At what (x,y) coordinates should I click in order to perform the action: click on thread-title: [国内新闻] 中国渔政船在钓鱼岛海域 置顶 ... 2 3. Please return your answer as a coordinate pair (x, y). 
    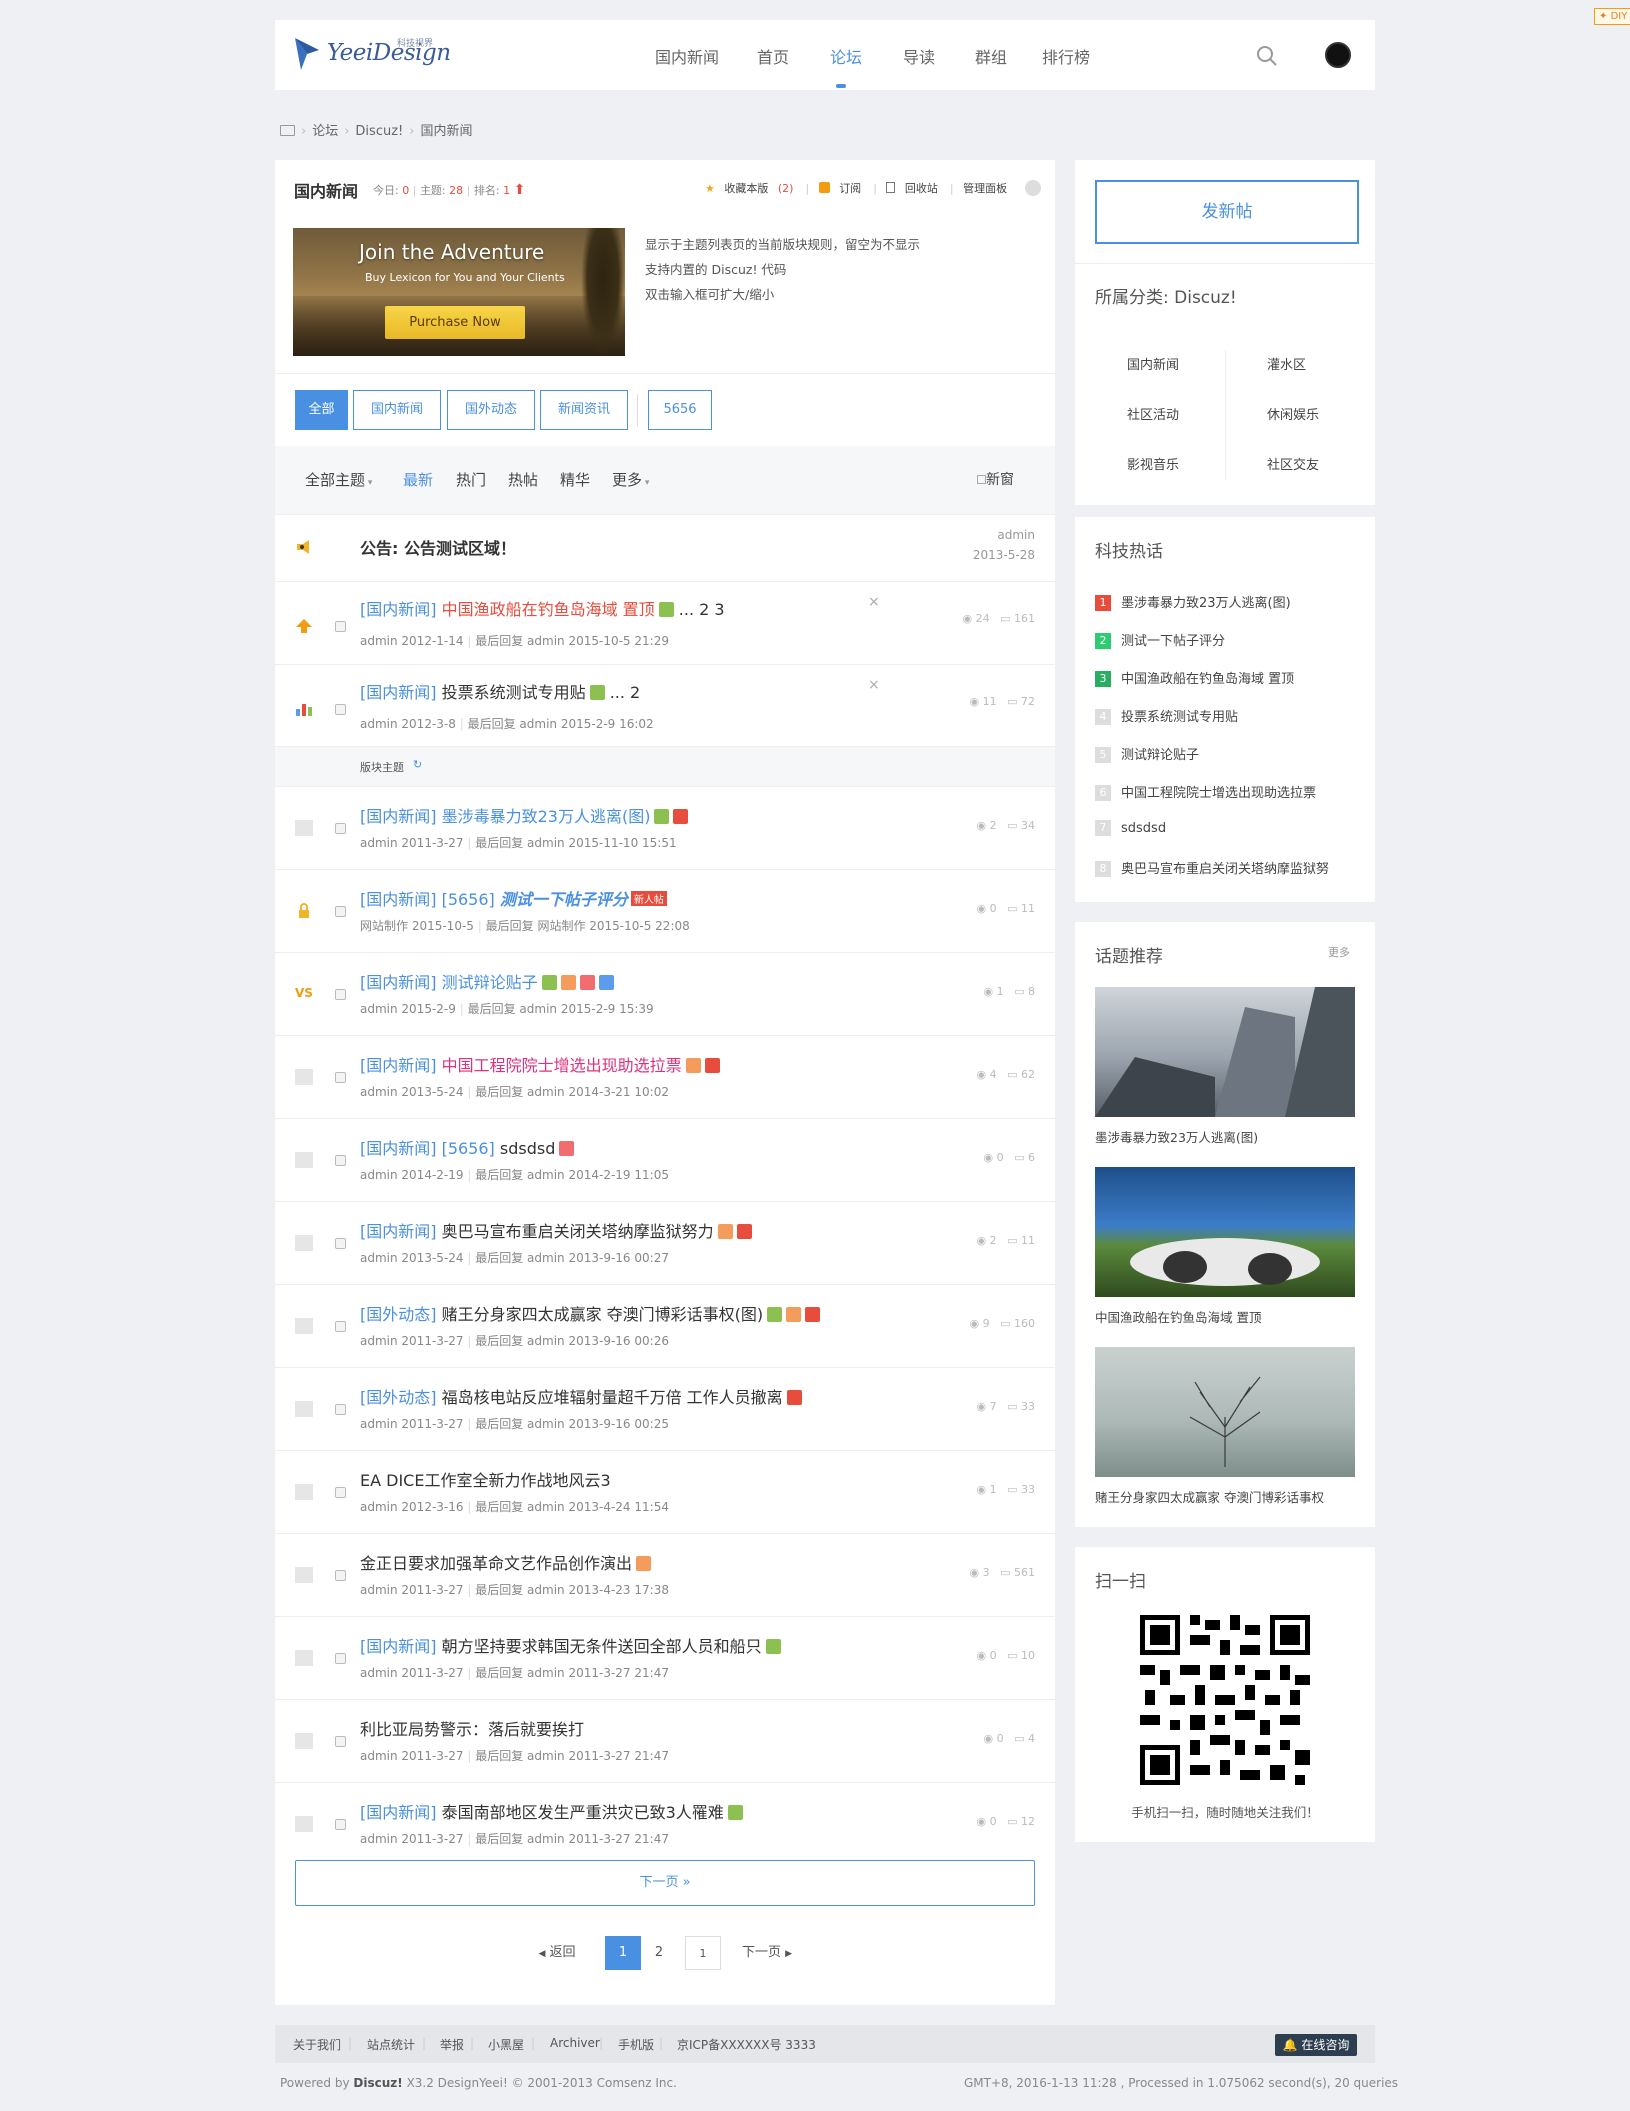
    Looking at the image, I should click on (542, 608).